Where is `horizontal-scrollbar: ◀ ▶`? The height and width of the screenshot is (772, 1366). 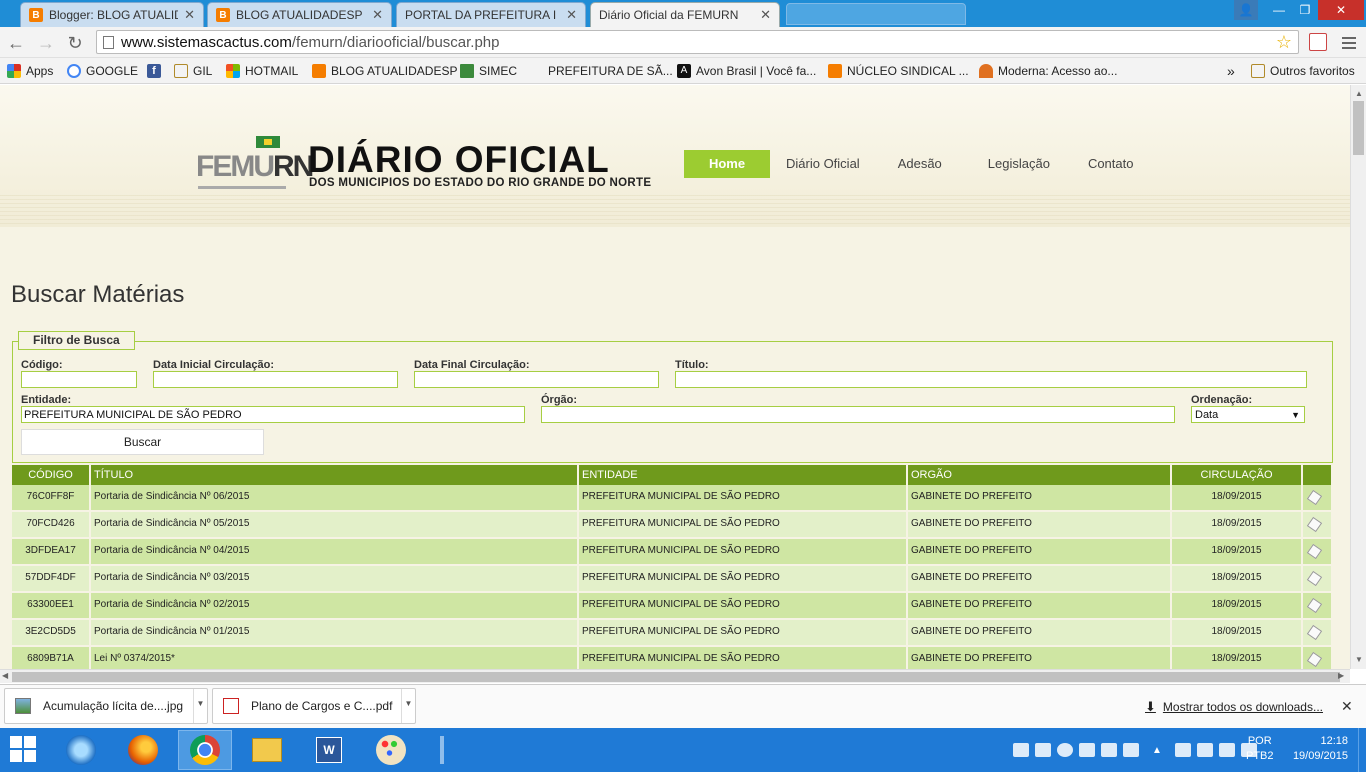 horizontal-scrollbar: ◀ ▶ is located at coordinates (675, 676).